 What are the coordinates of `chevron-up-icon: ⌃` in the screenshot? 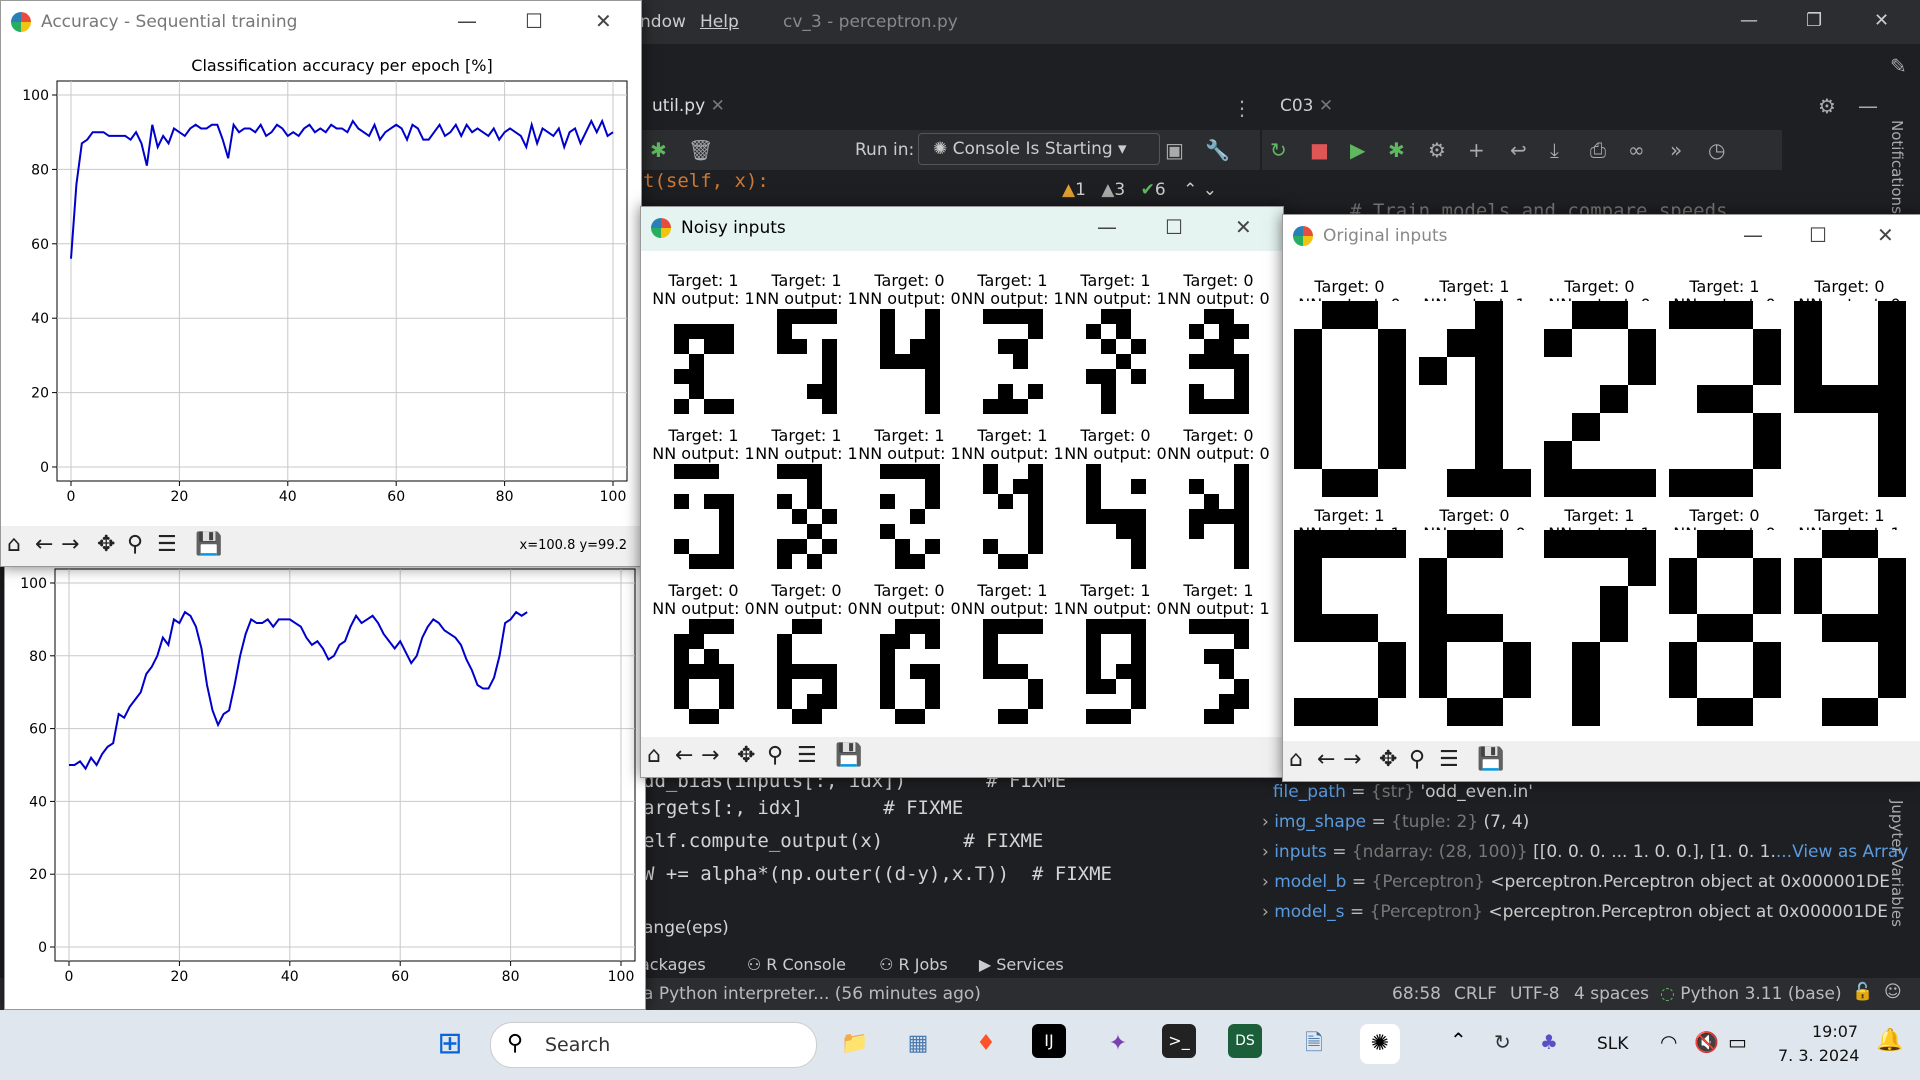 It's located at (1458, 1040).